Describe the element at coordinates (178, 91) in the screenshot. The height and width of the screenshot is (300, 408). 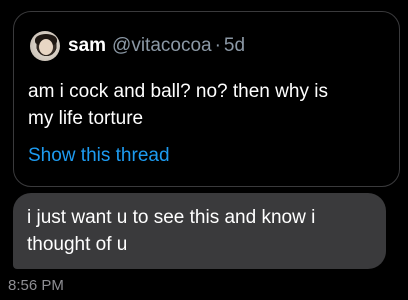
I see `tweet-text-line: am i cock and ball? no? then why is` at that location.